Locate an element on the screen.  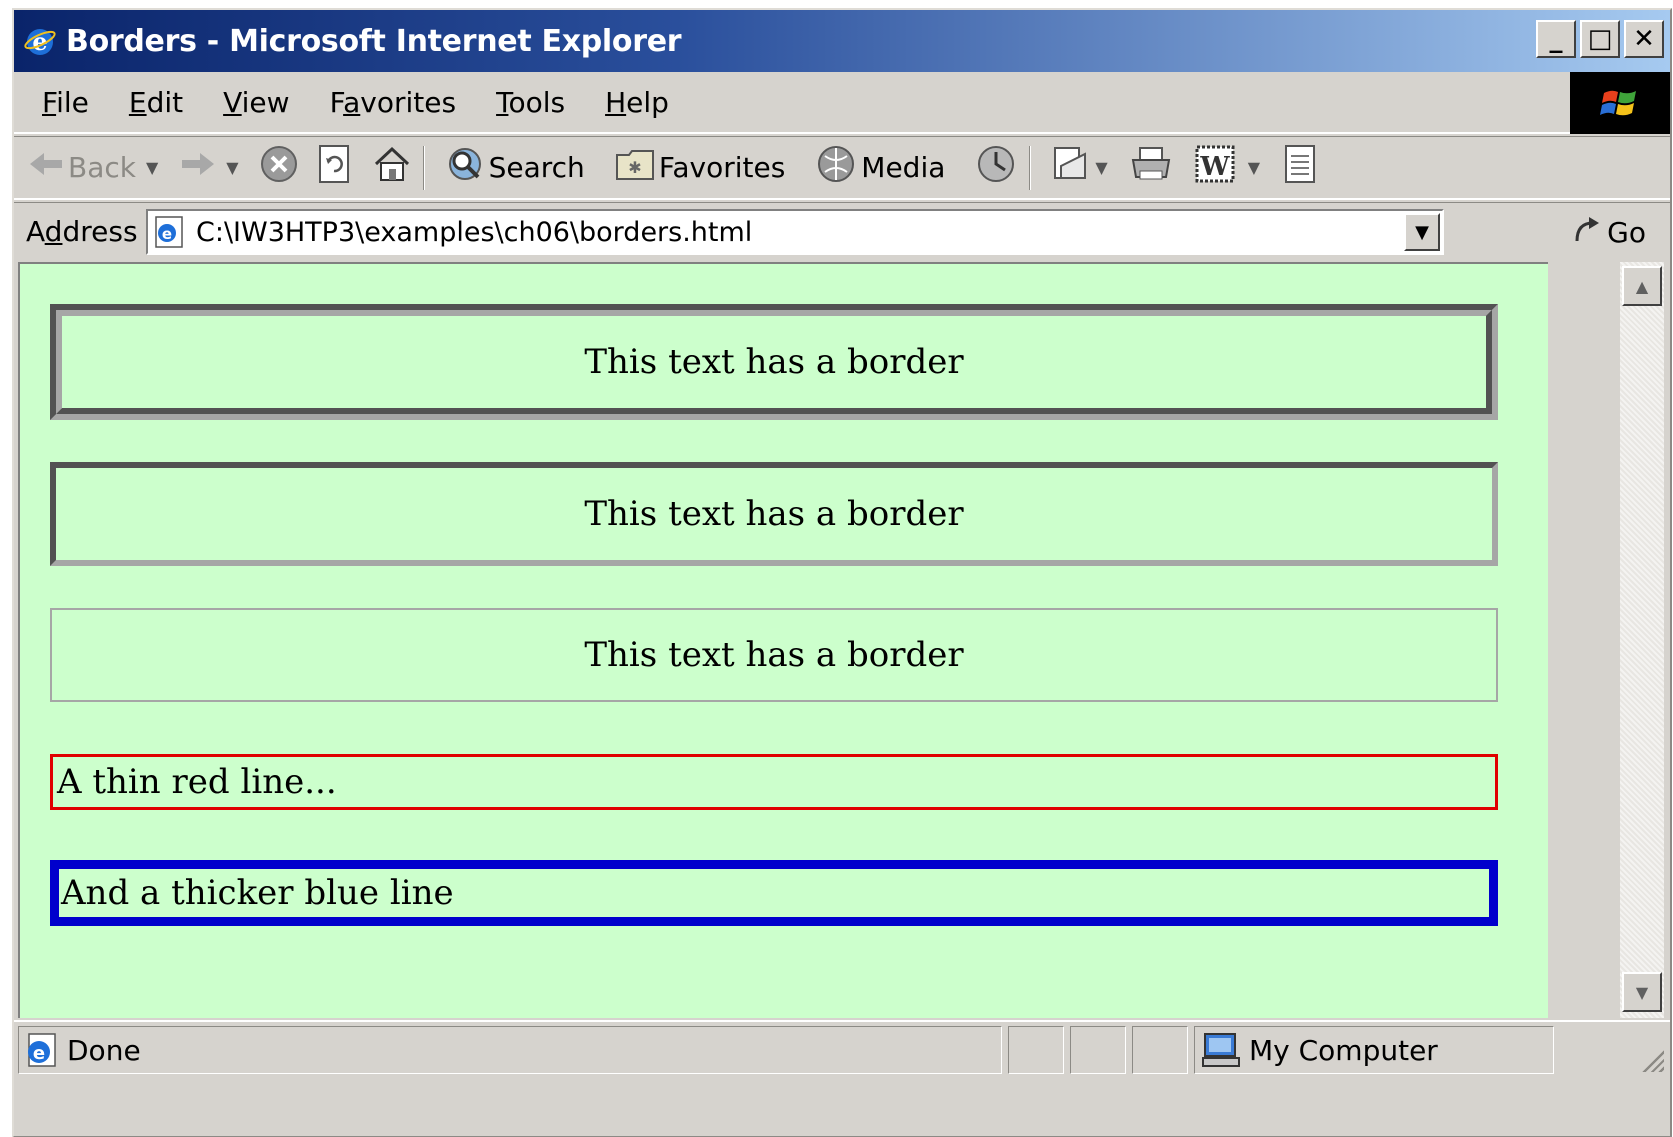
resize-grip-icon is located at coordinates (1652, 1060).